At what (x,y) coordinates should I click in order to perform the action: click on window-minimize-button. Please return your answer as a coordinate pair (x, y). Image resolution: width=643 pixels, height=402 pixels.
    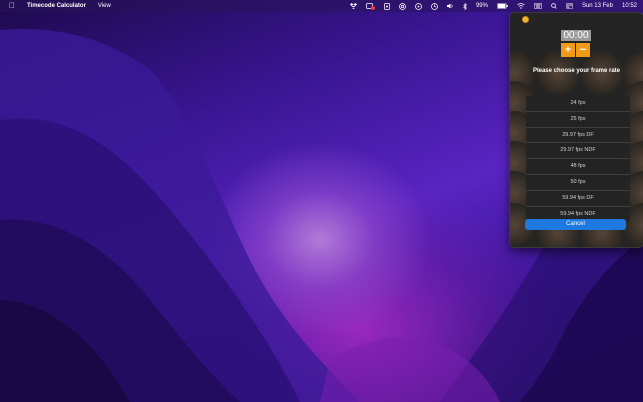
    Looking at the image, I should click on (525, 19).